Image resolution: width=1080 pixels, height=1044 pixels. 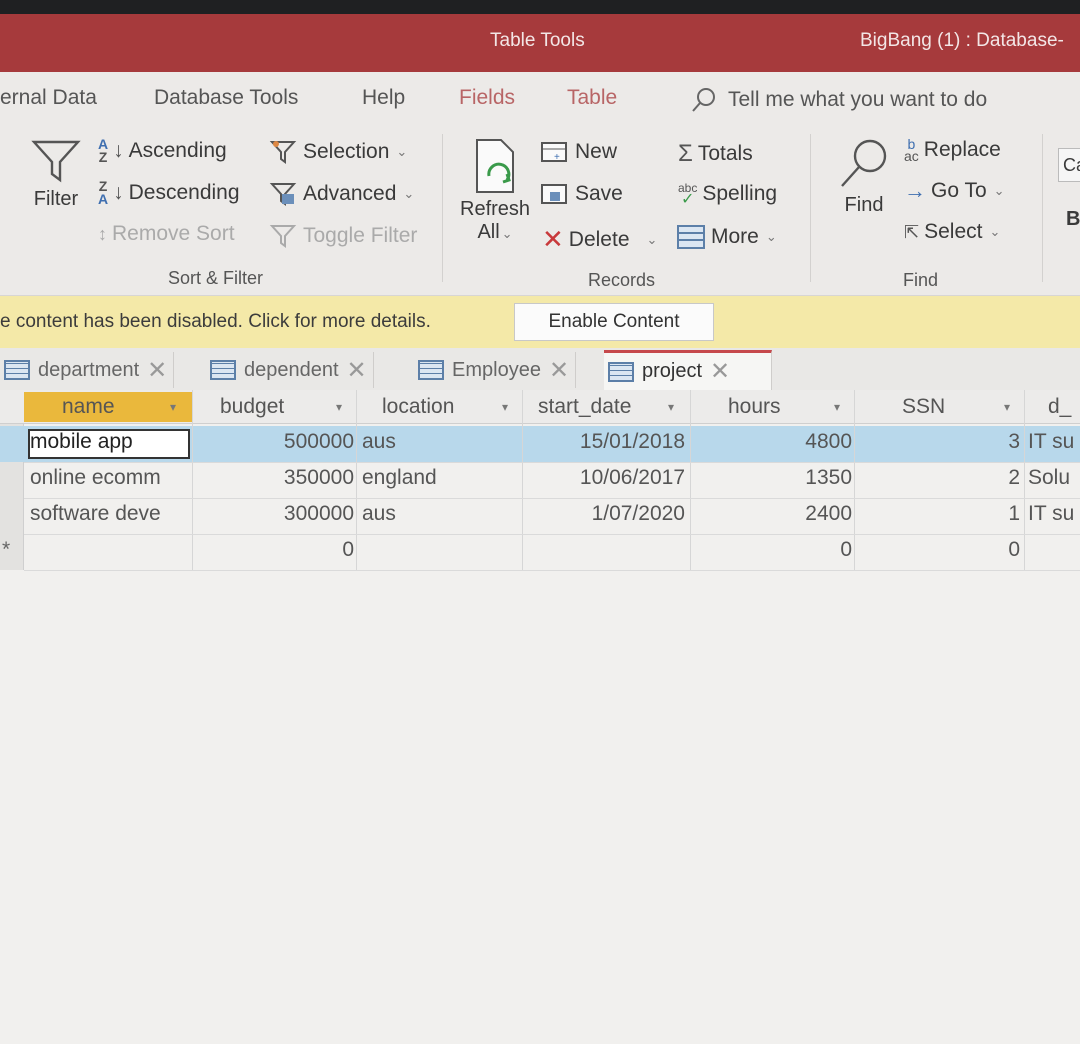 I want to click on tab-help: Help, so click(x=383, y=98).